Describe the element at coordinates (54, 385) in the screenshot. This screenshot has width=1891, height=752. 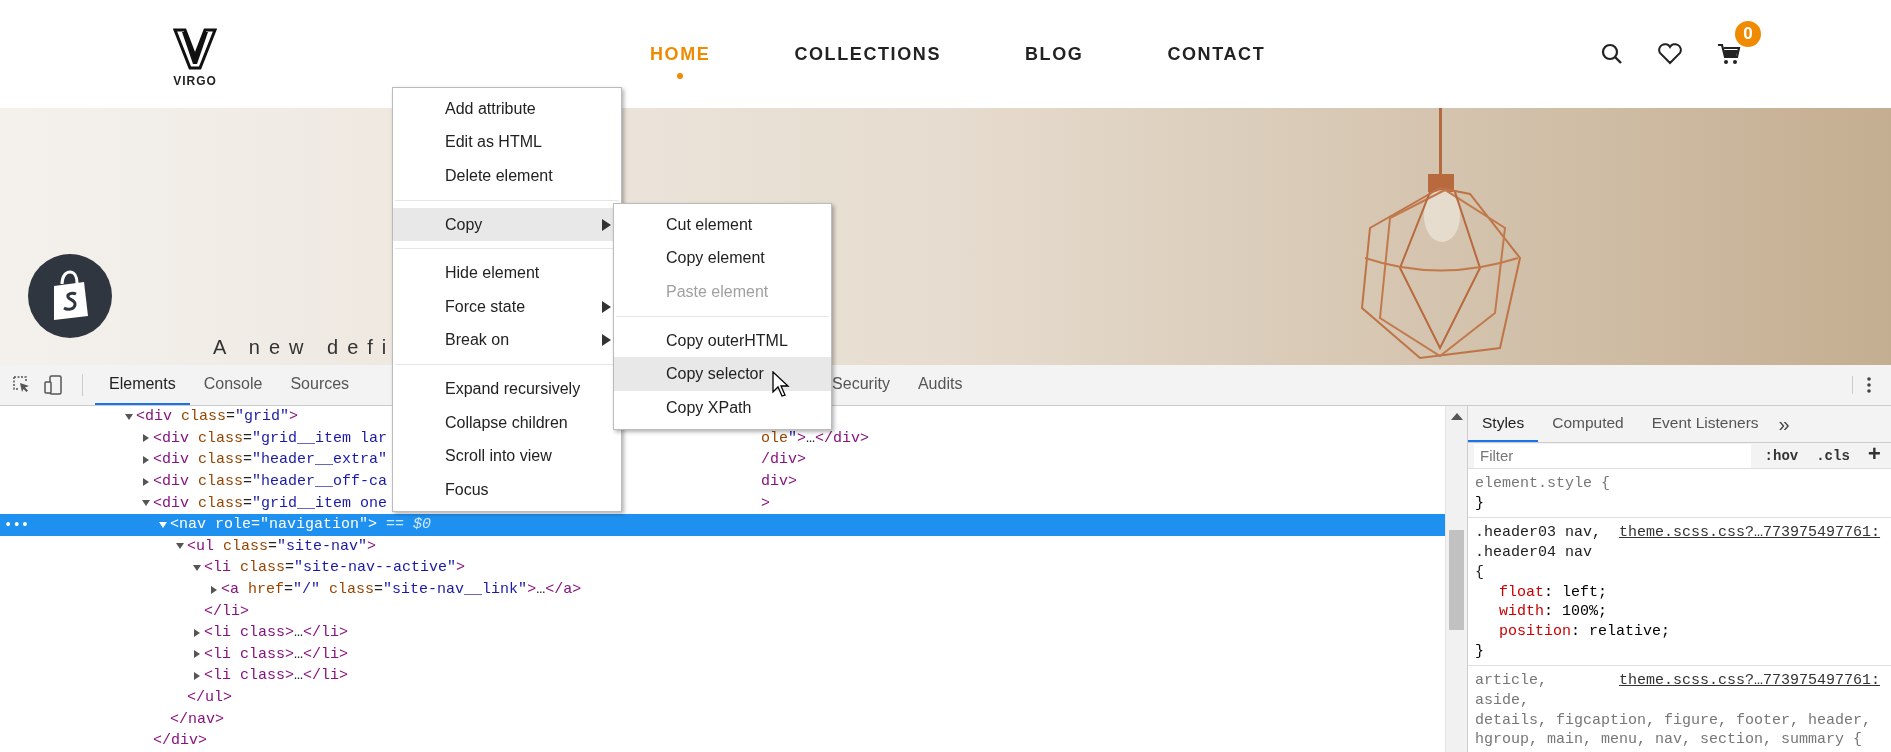
I see `device-icon` at that location.